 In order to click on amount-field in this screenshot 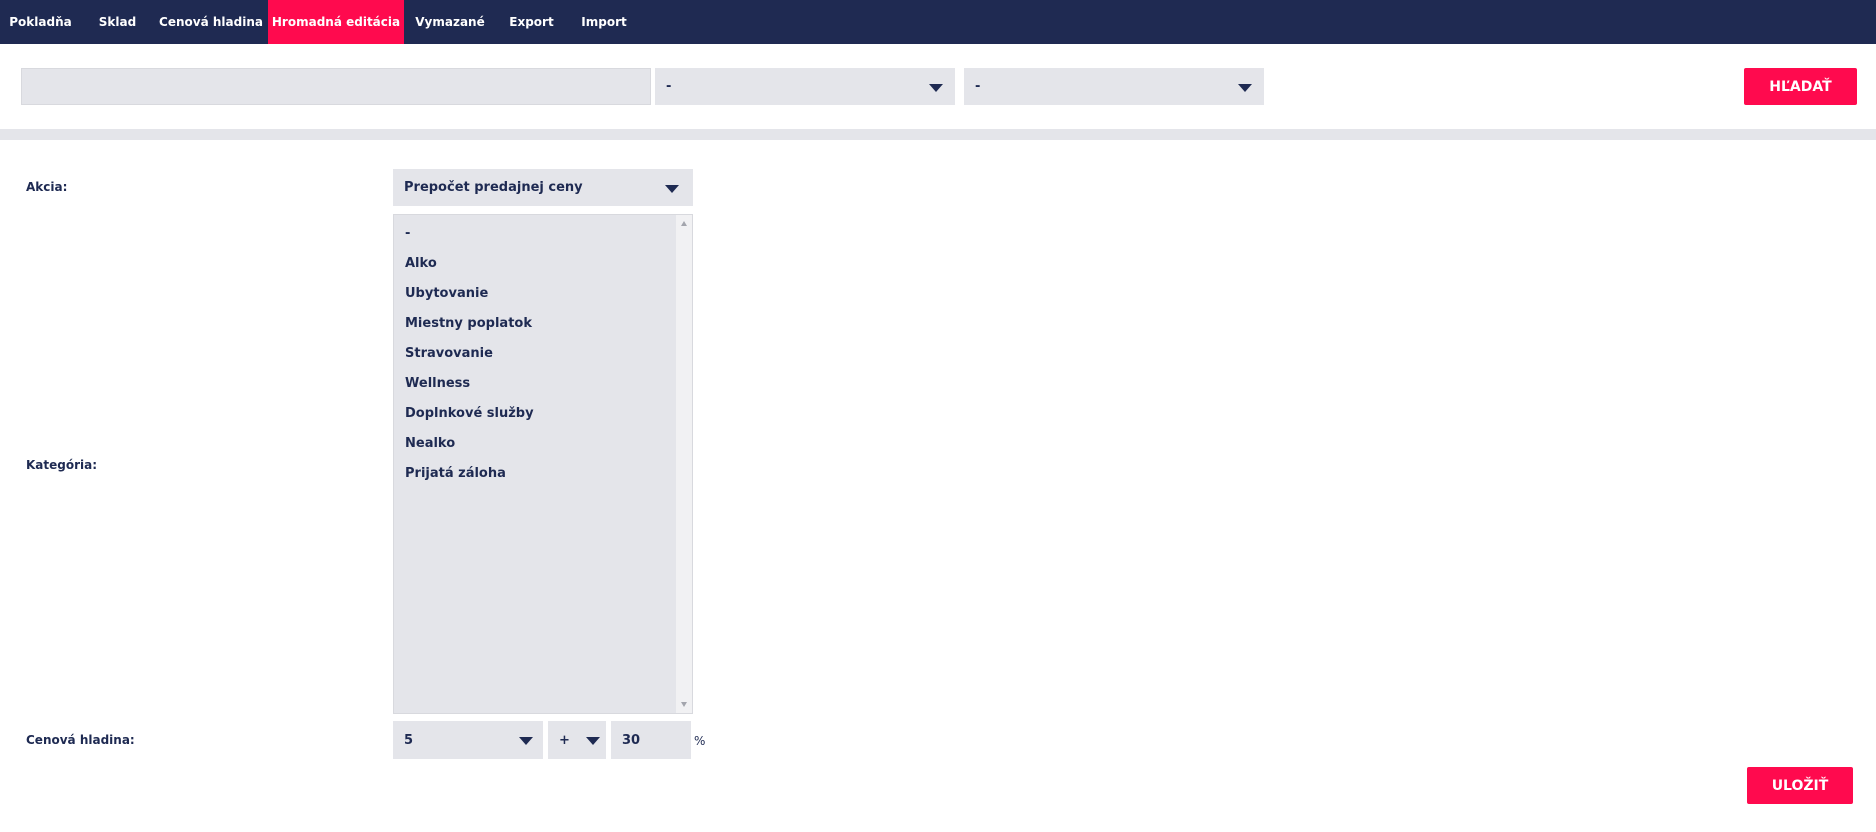, I will do `click(651, 740)`.